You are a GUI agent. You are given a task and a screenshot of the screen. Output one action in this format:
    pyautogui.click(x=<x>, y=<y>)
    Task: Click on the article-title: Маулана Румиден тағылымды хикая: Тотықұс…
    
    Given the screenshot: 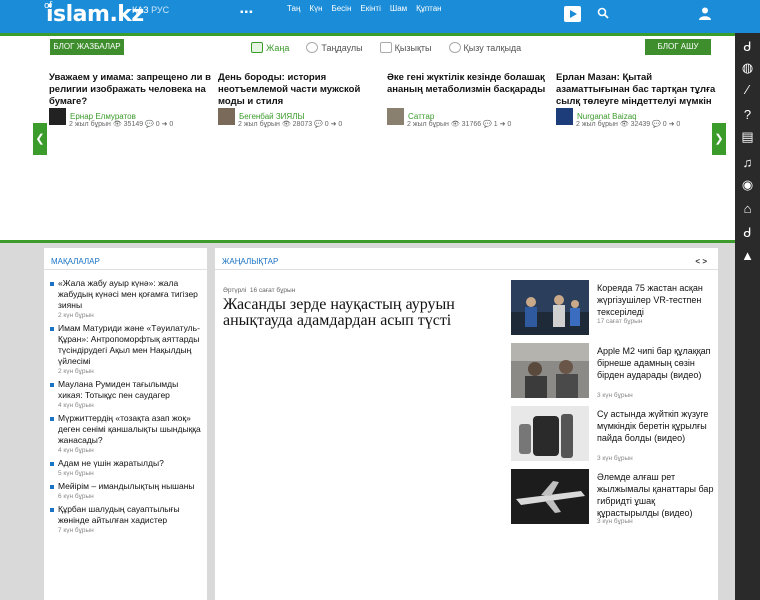 What is the action you would take?
    pyautogui.click(x=130, y=390)
    